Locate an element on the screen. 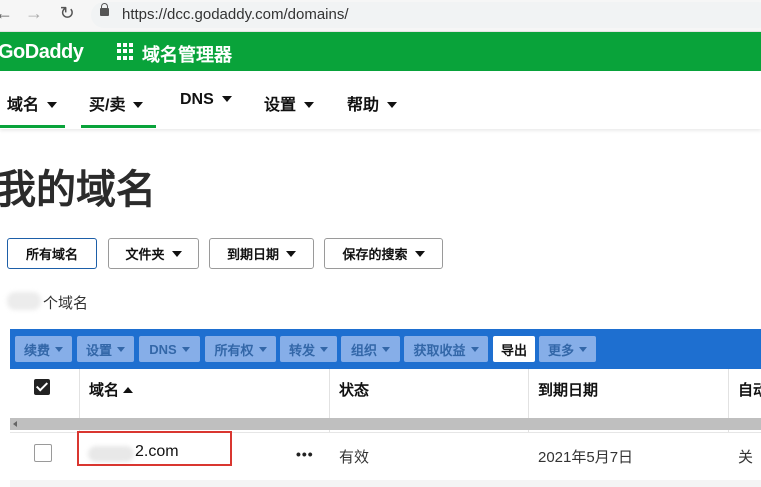 Image resolution: width=761 pixels, height=487 pixels. ownership-button: 所有权 is located at coordinates (240, 349).